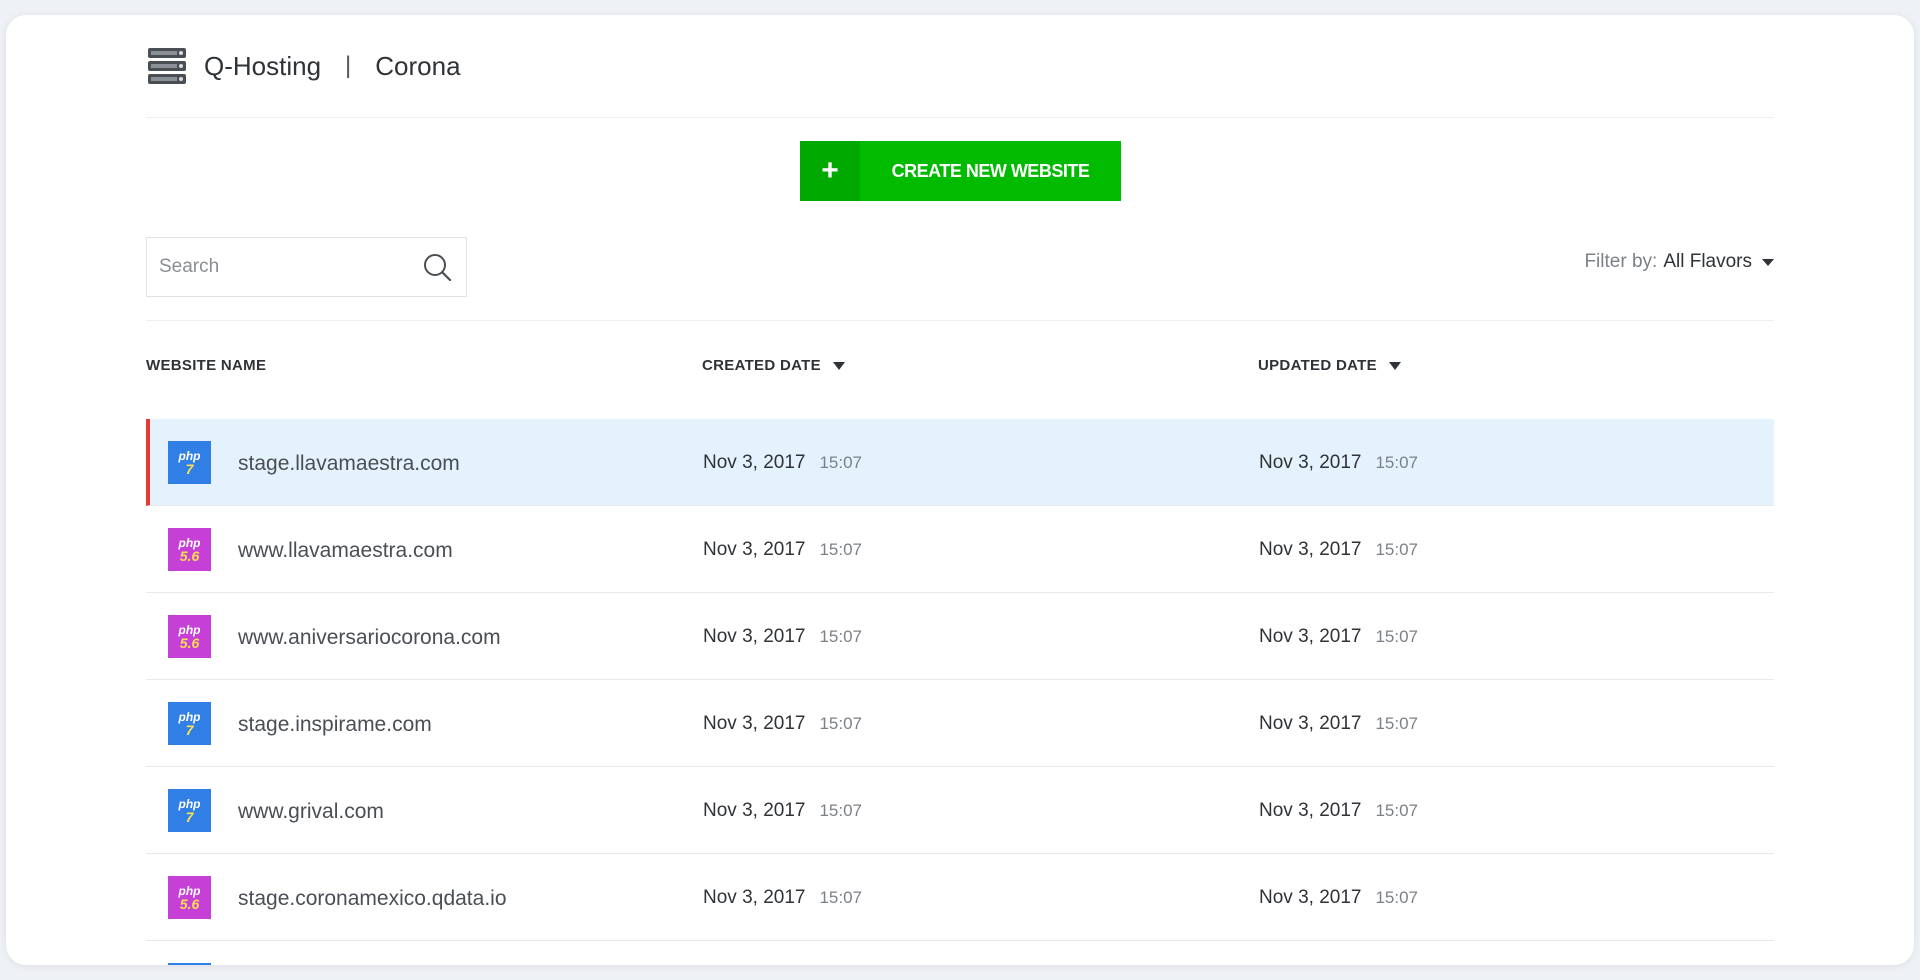 The image size is (1920, 980). I want to click on table-toolbar: Filter by: All Flavors, so click(960, 271).